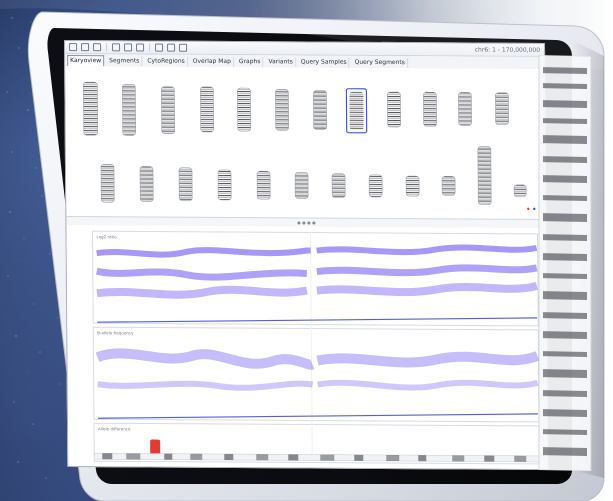 This screenshot has height=501, width=613. Describe the element at coordinates (183, 47) in the screenshot. I see `help-icon` at that location.